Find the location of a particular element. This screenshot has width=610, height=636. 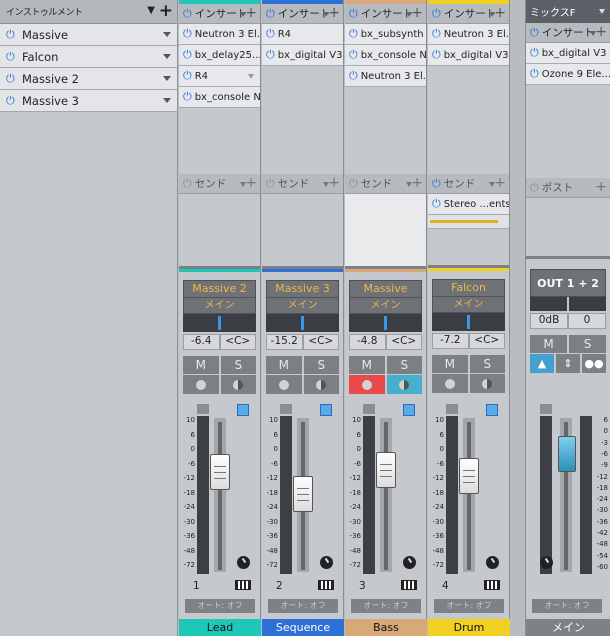

insert-slot: ⏻ bx_digital V3 is located at coordinates (302, 55).